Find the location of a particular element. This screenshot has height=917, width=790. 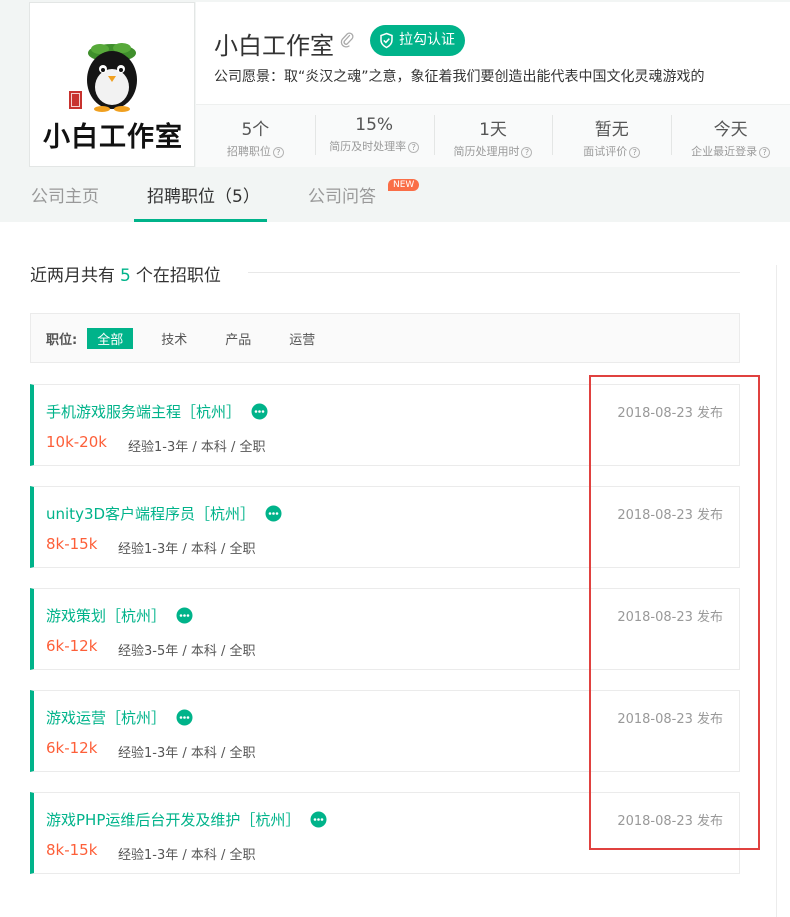

summary-count: 5 is located at coordinates (125, 276).